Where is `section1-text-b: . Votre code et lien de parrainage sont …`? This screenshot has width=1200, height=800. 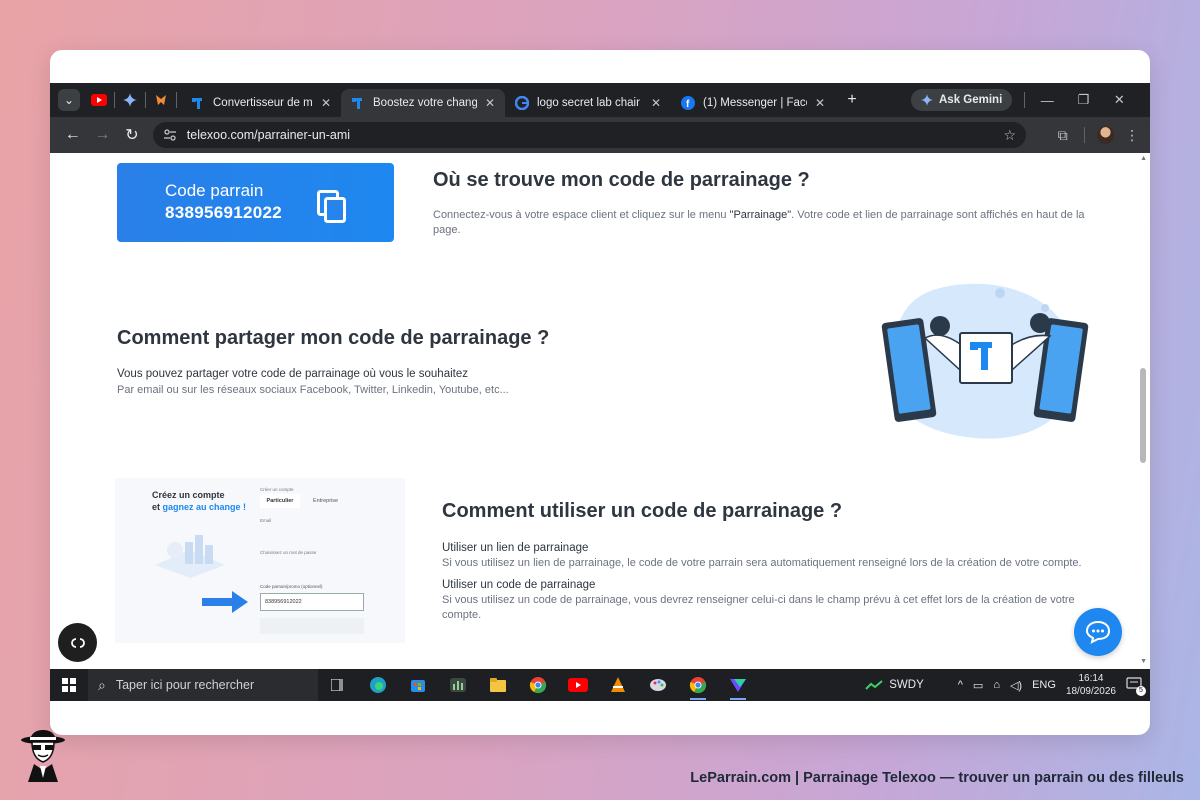
section1-text-b: . Votre code et lien de parrainage sont … is located at coordinates (938, 215).